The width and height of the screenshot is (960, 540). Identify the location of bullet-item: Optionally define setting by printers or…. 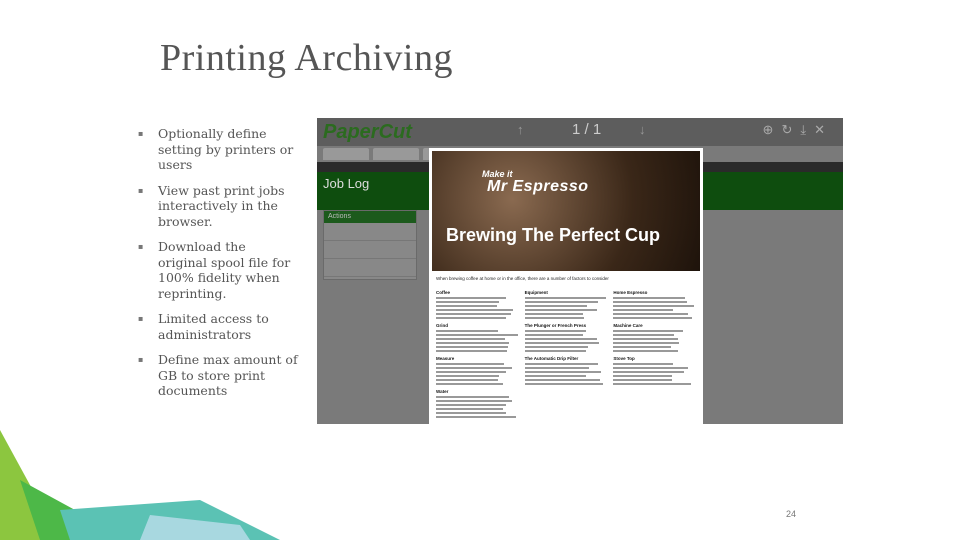
(218, 149).